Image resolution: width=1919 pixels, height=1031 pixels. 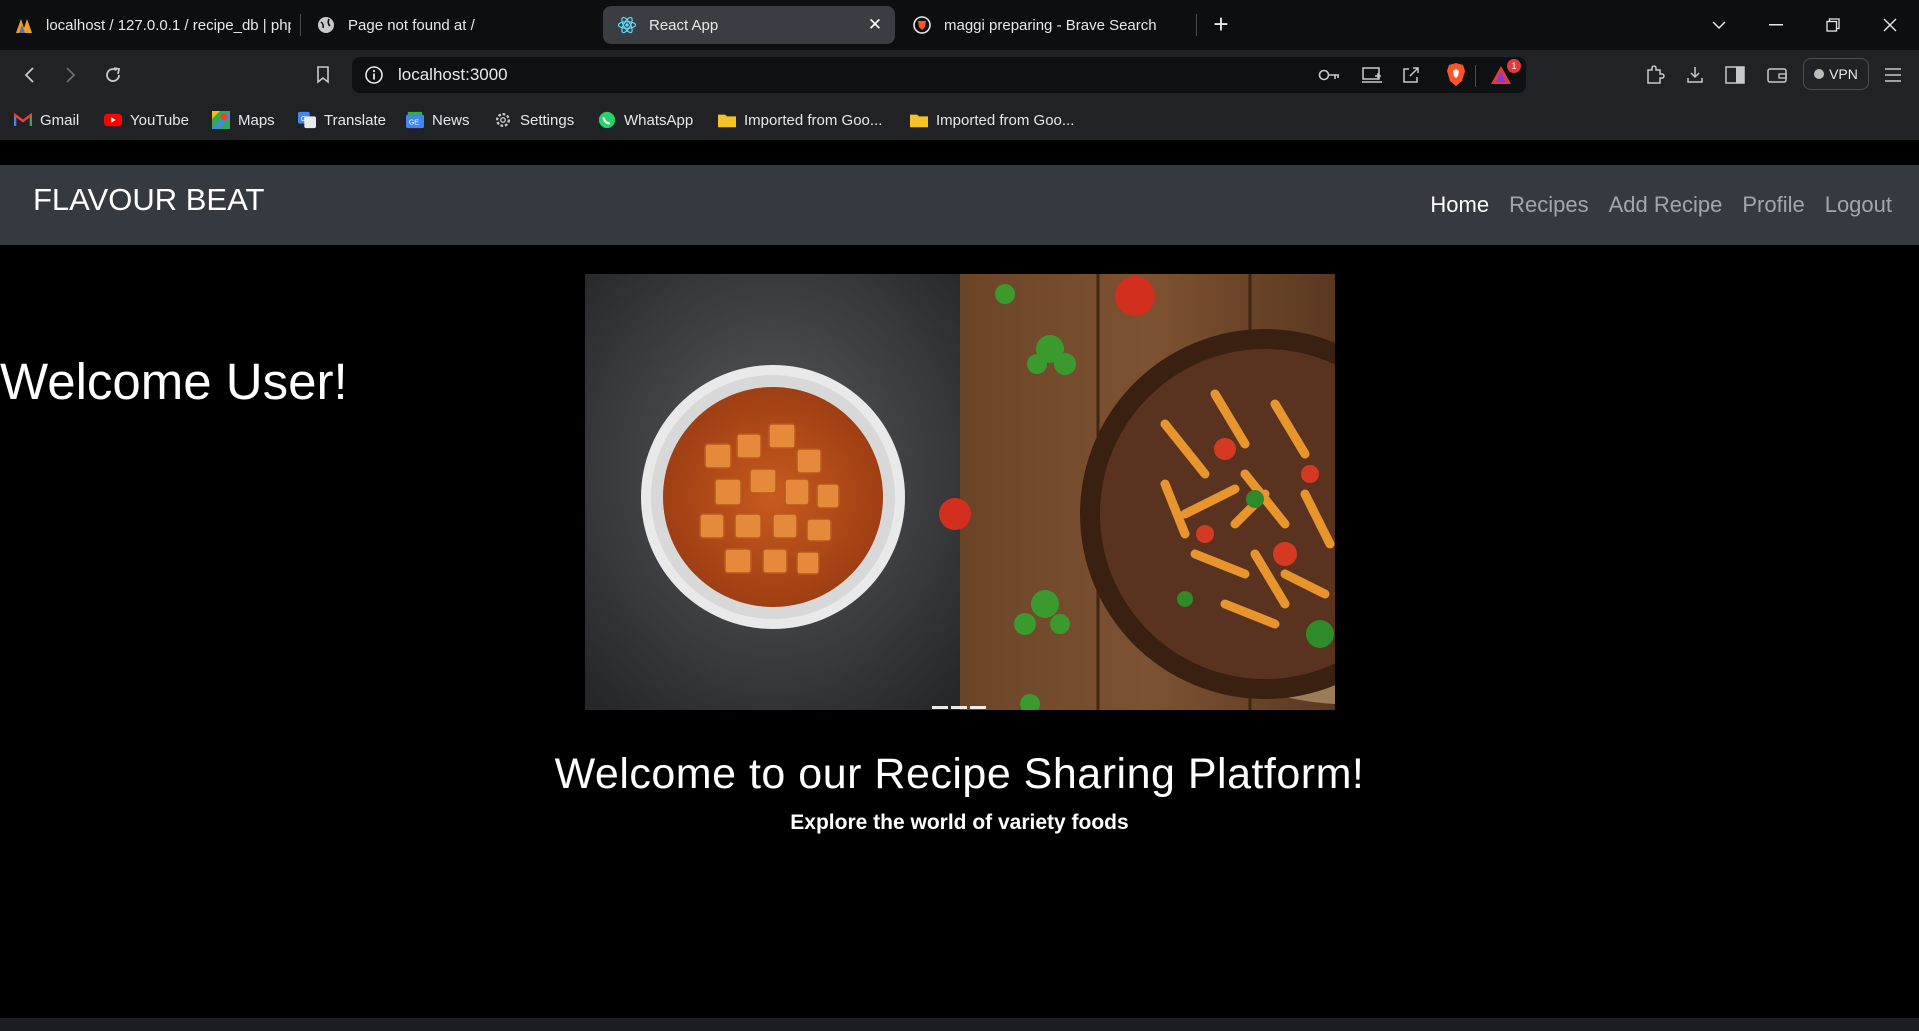 I want to click on bookmark-youtube: YouTube, so click(x=146, y=120).